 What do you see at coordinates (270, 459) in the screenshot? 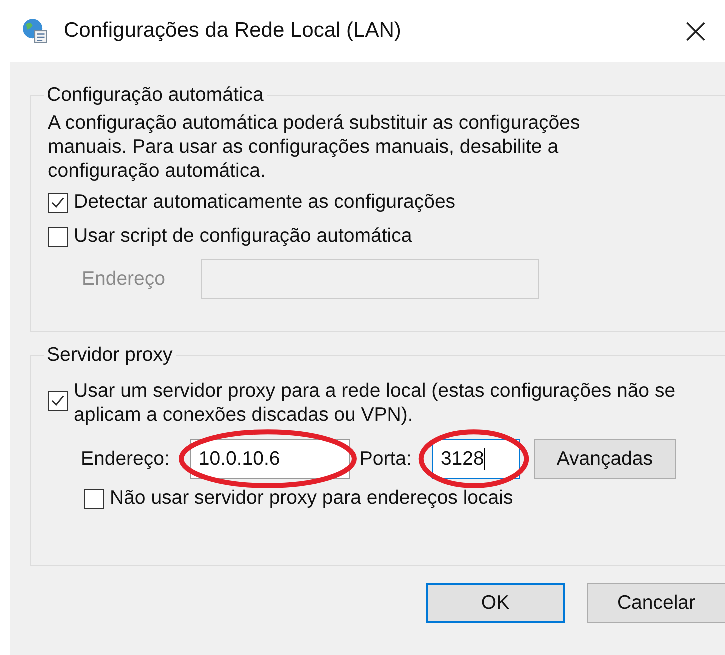
I see `input-field: 10.0.10.6` at bounding box center [270, 459].